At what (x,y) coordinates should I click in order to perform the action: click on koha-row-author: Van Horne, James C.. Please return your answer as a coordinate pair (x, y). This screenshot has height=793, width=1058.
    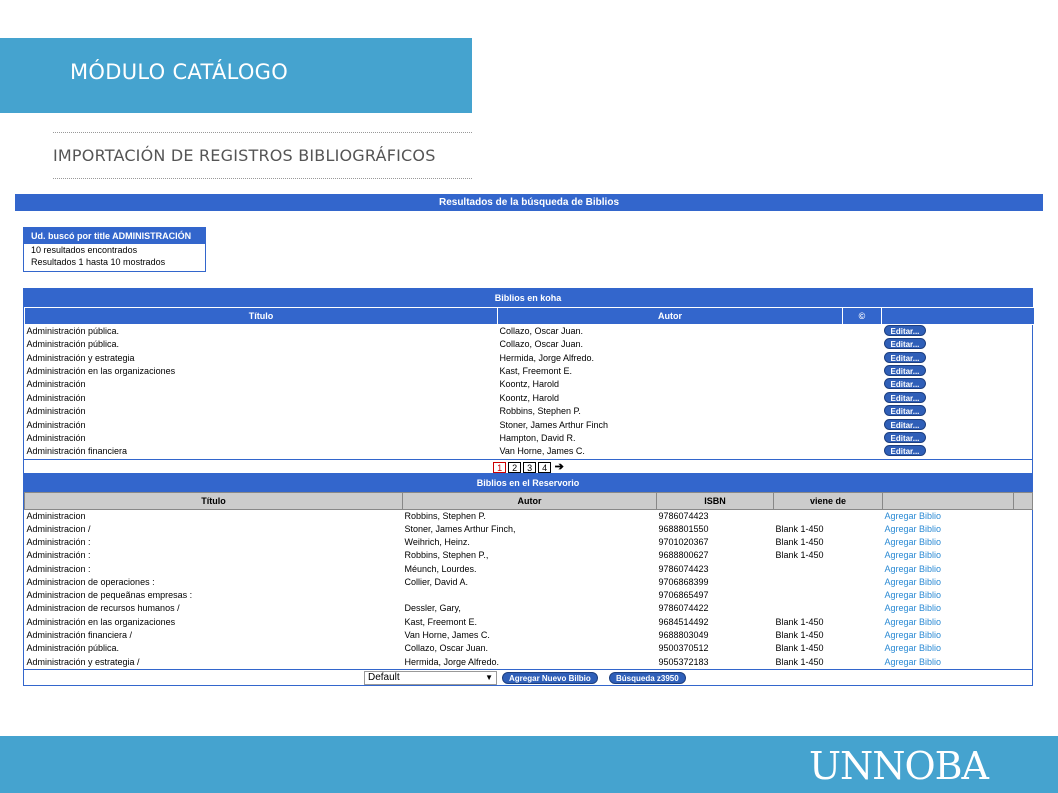
    Looking at the image, I should click on (542, 451).